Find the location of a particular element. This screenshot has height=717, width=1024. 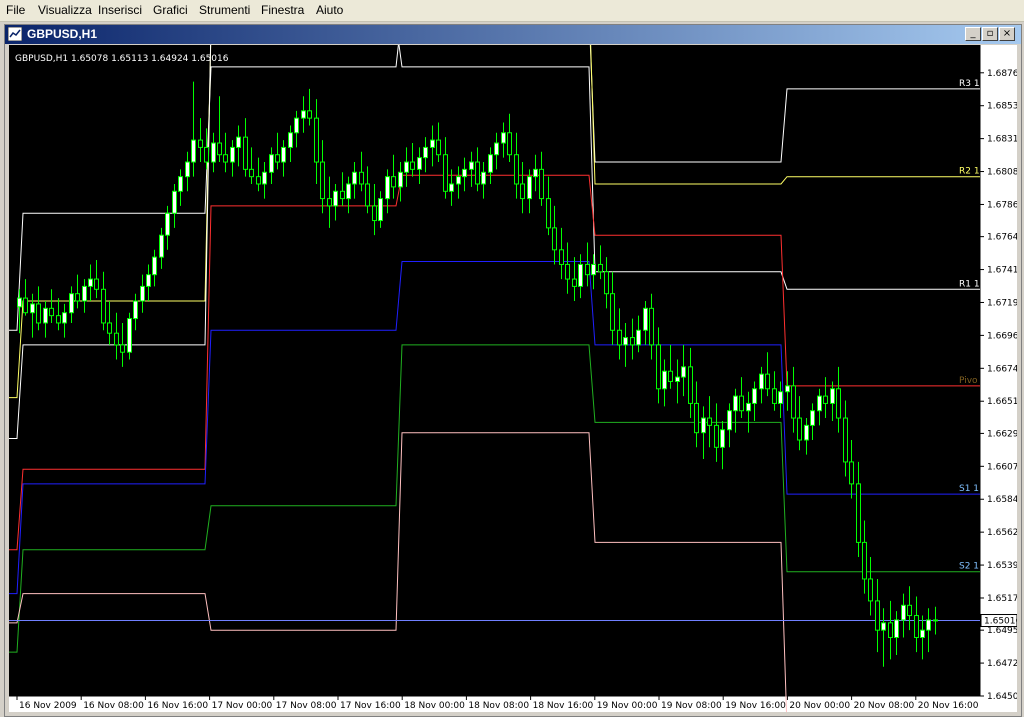

price-tick-label: 1.67190 is located at coordinates (1002, 303).